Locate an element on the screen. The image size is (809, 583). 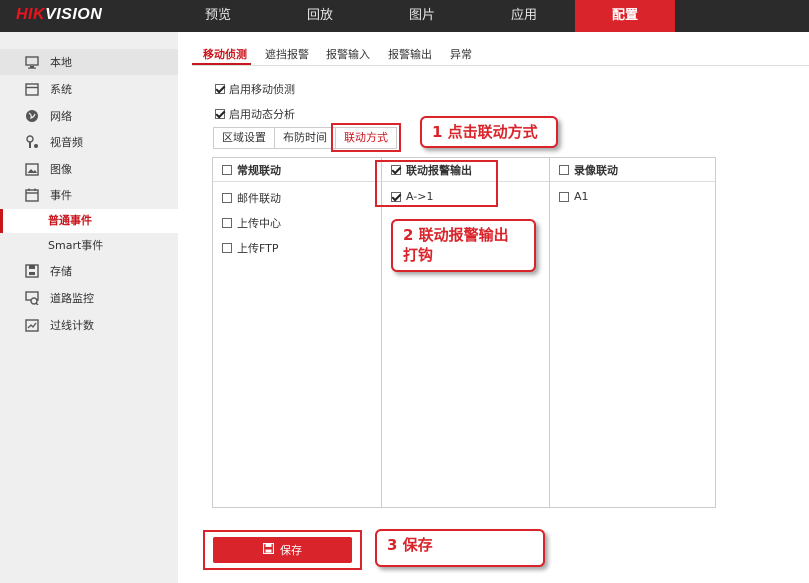
top-bar: HIKVISION 预览 回放 图片 应用 配置 is located at coordinates (404, 16).